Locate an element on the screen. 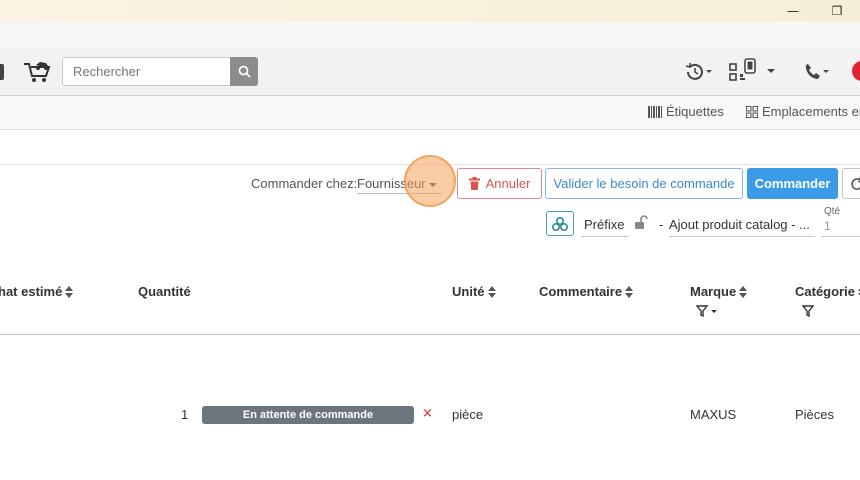 This screenshot has height=480, width=860. row-brand: MAXUS is located at coordinates (713, 414).